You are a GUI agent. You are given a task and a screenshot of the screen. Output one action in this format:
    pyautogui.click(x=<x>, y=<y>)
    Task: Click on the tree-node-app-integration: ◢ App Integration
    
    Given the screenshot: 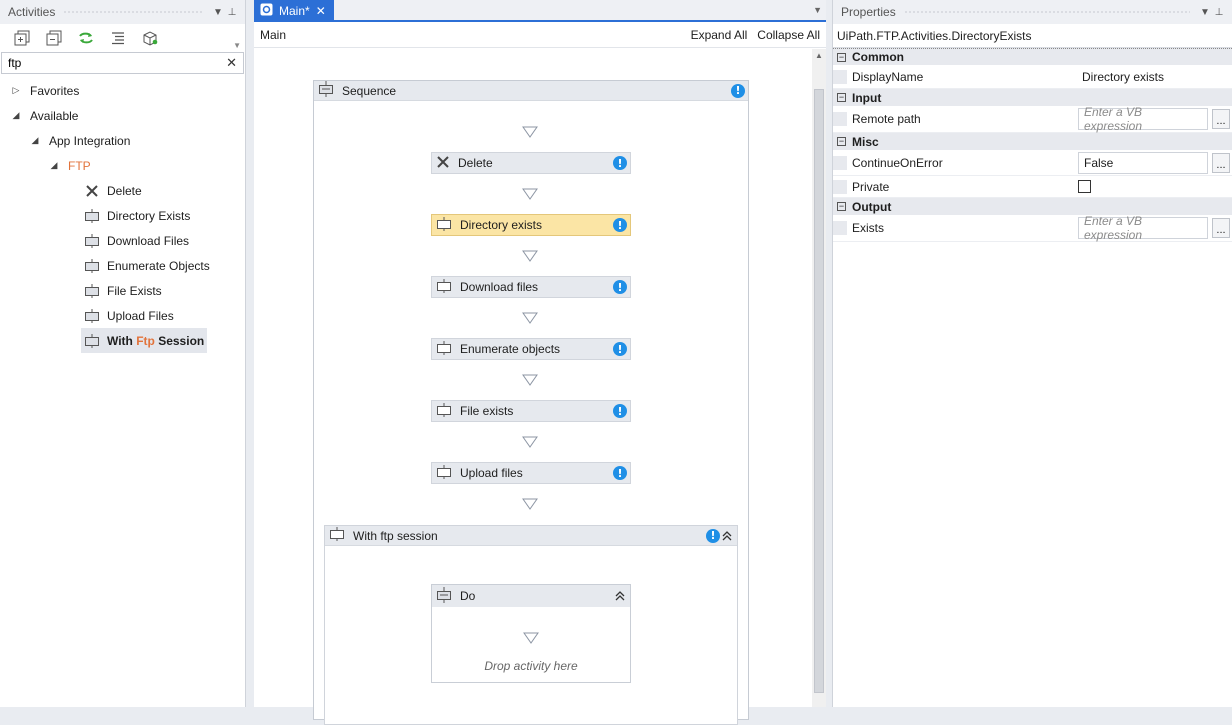 What is the action you would take?
    pyautogui.click(x=122, y=140)
    